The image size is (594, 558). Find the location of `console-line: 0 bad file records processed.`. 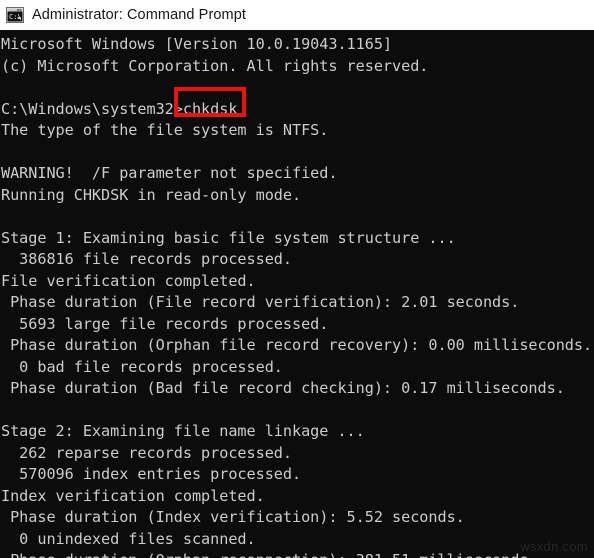

console-line: 0 bad file records processed. is located at coordinates (142, 366).